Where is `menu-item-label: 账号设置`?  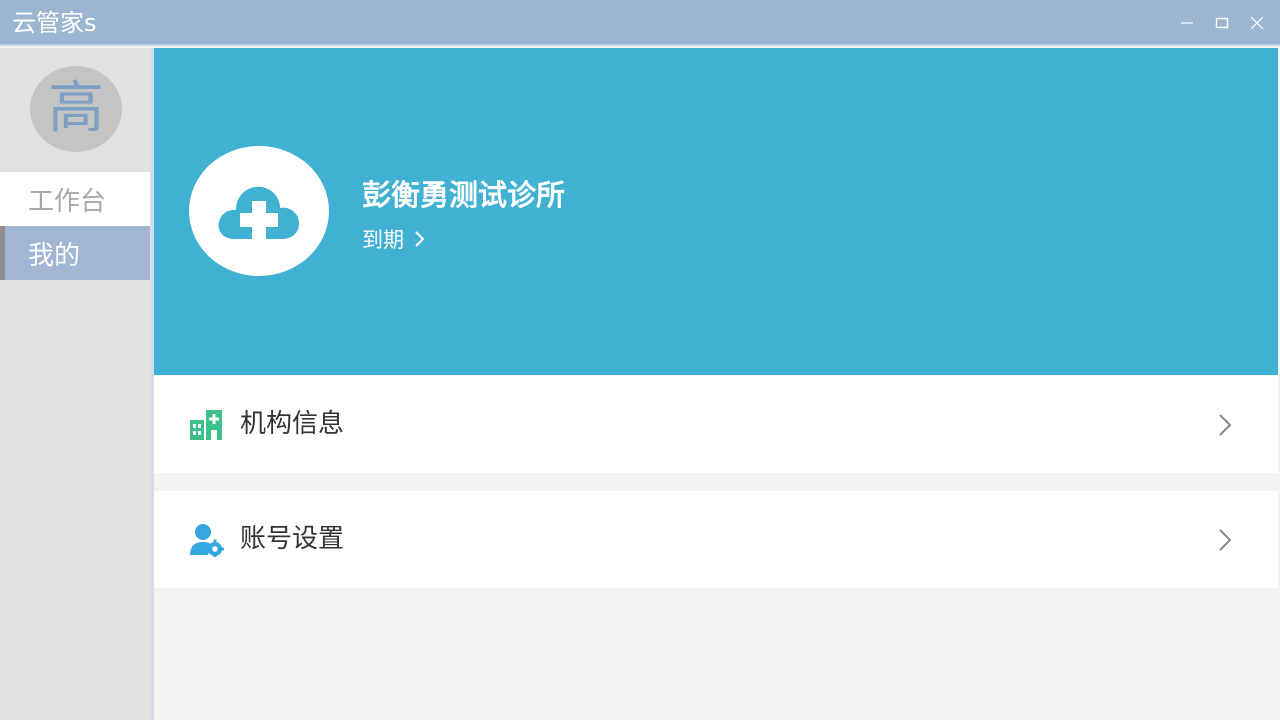
menu-item-label: 账号设置 is located at coordinates (292, 539).